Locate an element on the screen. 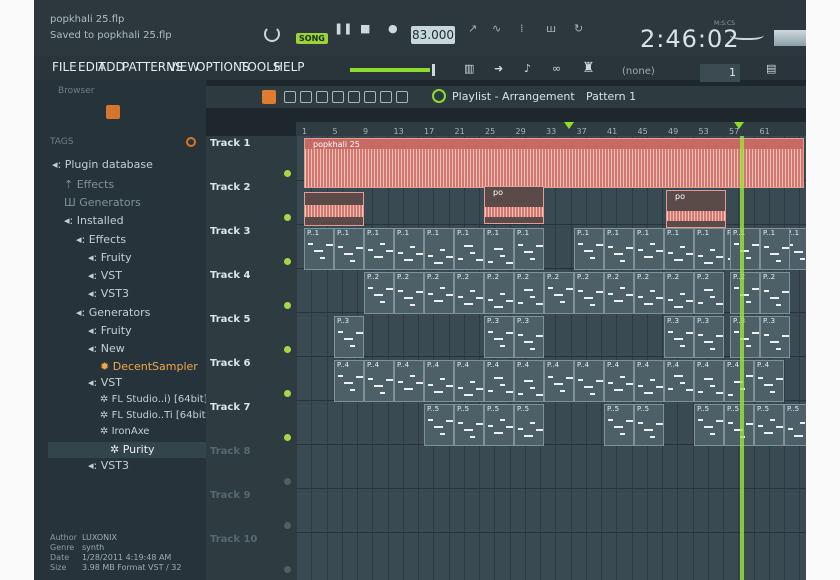 The height and width of the screenshot is (580, 840). tree-item-fl-studio-1: ✲ FL Studio..i) [64bit] is located at coordinates (154, 399).